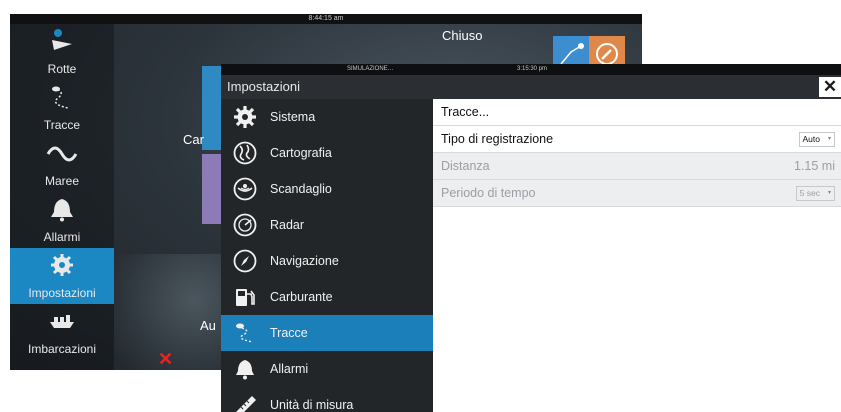 This screenshot has width=841, height=412. I want to click on compass-icon, so click(245, 261).